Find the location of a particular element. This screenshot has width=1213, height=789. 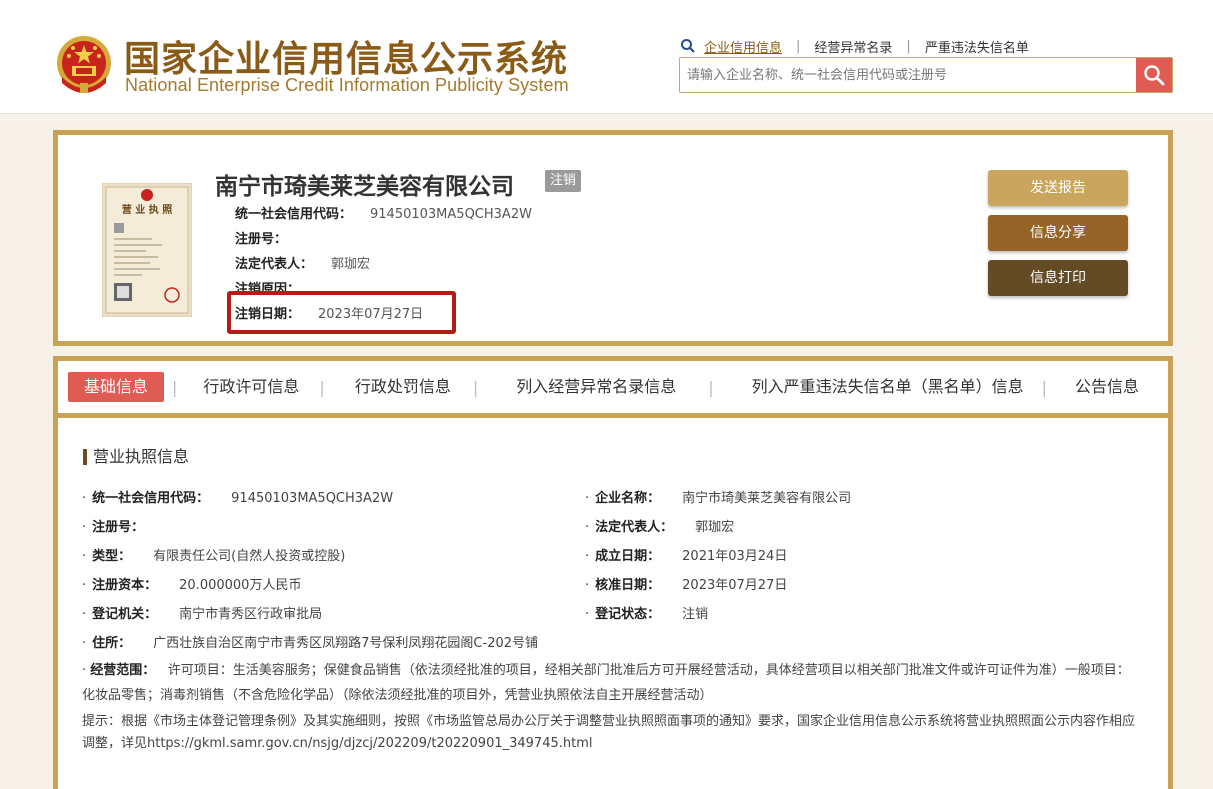

nav-abnormal-operation-list: 经营异常名录 is located at coordinates (853, 46).